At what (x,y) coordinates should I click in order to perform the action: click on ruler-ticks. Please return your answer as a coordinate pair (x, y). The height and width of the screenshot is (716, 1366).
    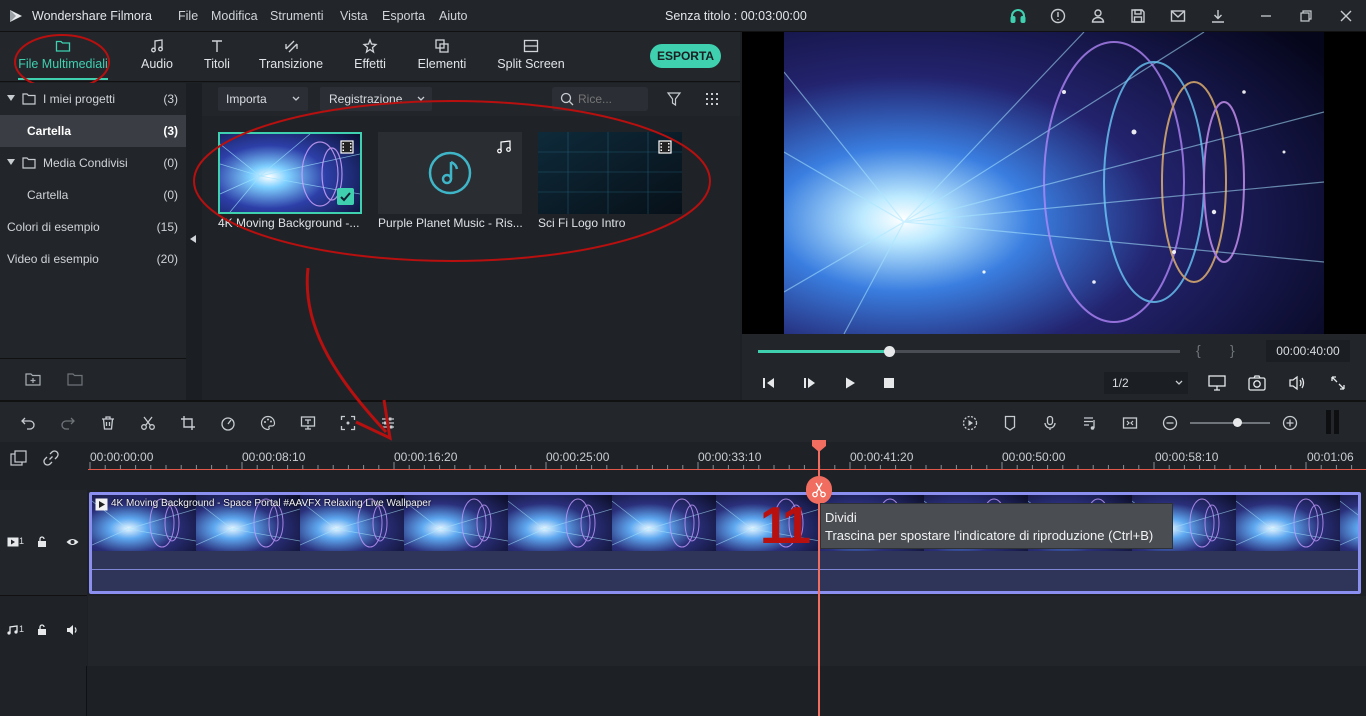
    Looking at the image, I should click on (721, 465).